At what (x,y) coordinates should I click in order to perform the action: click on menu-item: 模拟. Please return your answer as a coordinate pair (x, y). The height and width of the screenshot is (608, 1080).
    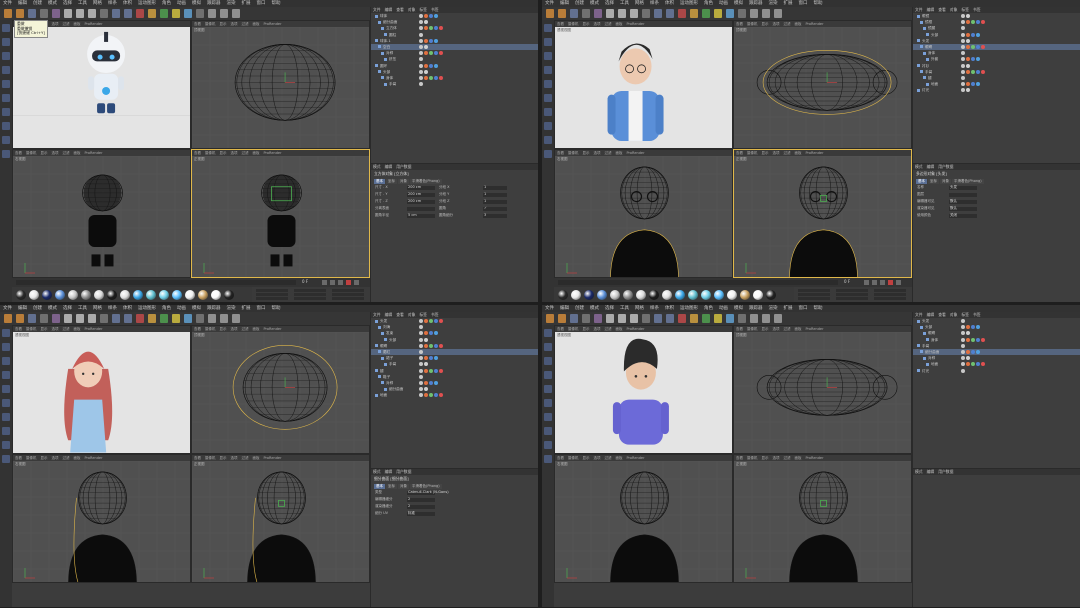
    Looking at the image, I should click on (196, 308).